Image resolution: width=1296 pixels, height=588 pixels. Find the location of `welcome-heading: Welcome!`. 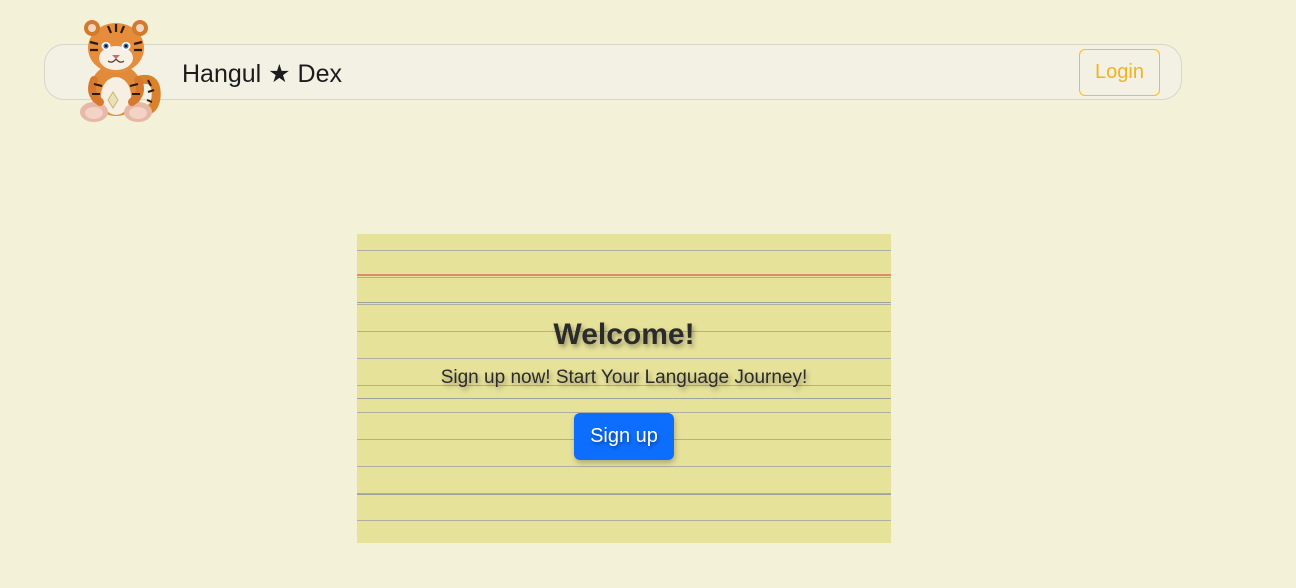

welcome-heading: Welcome! is located at coordinates (624, 334).